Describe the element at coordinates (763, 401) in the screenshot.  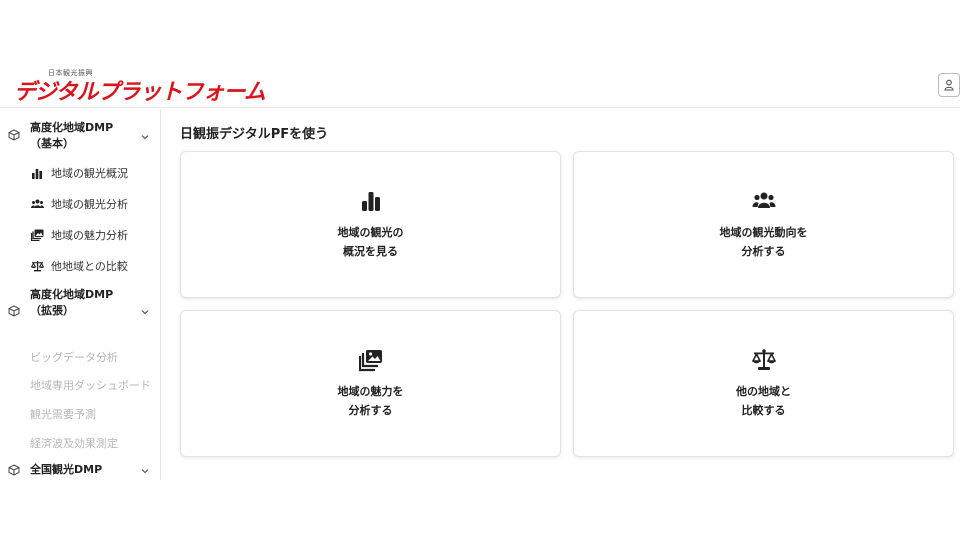
I see `card-label: 他の地域と 比較する` at that location.